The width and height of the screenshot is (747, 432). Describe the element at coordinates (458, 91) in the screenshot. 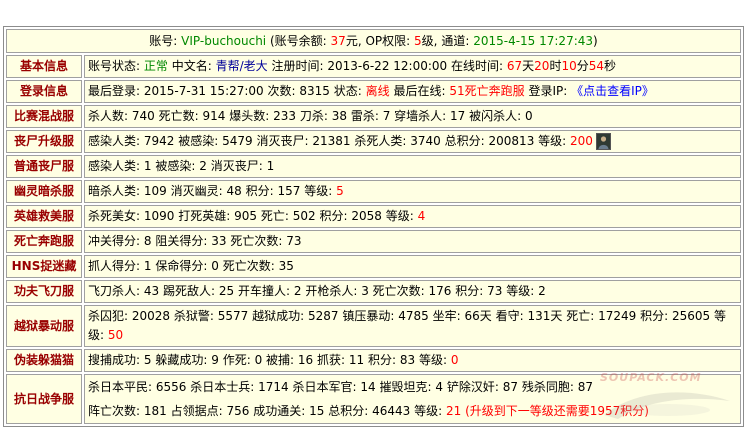

I see `stat-field: 最后在线: 51死亡奔跑服` at that location.